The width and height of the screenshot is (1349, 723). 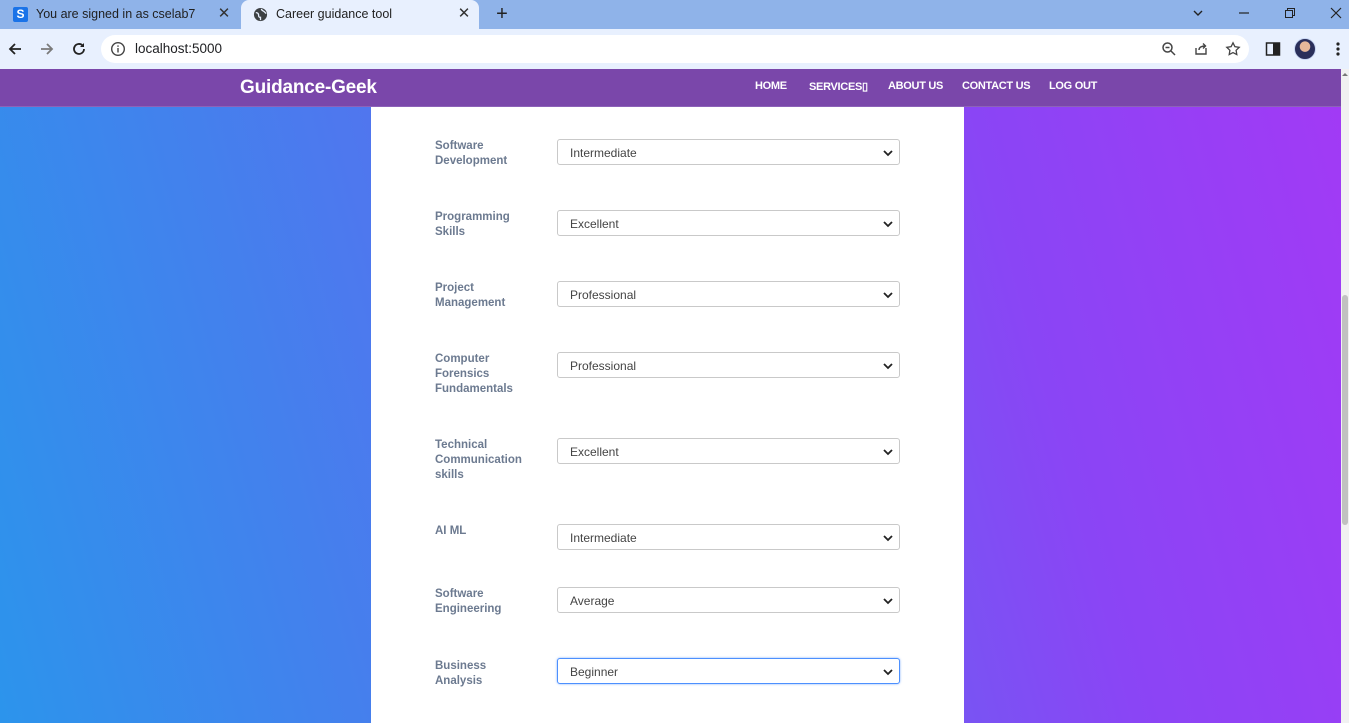 What do you see at coordinates (1273, 49) in the screenshot?
I see `side-panel-icon` at bounding box center [1273, 49].